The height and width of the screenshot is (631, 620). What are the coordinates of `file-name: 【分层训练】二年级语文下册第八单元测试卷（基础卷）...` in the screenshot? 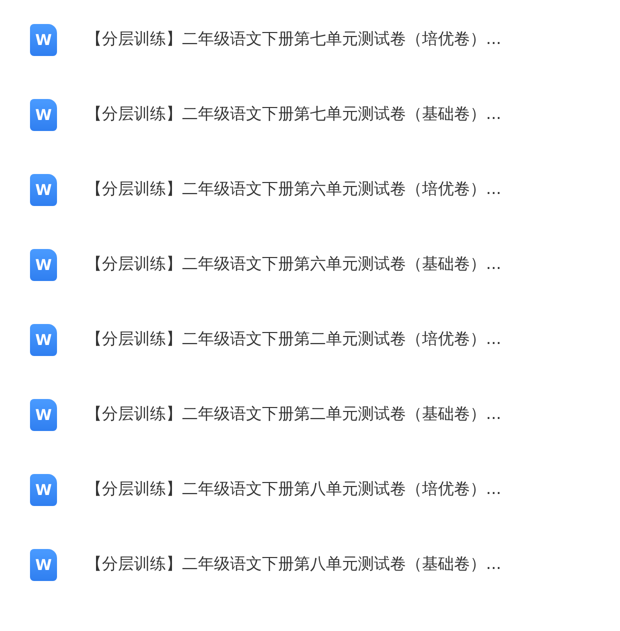 It's located at (294, 564).